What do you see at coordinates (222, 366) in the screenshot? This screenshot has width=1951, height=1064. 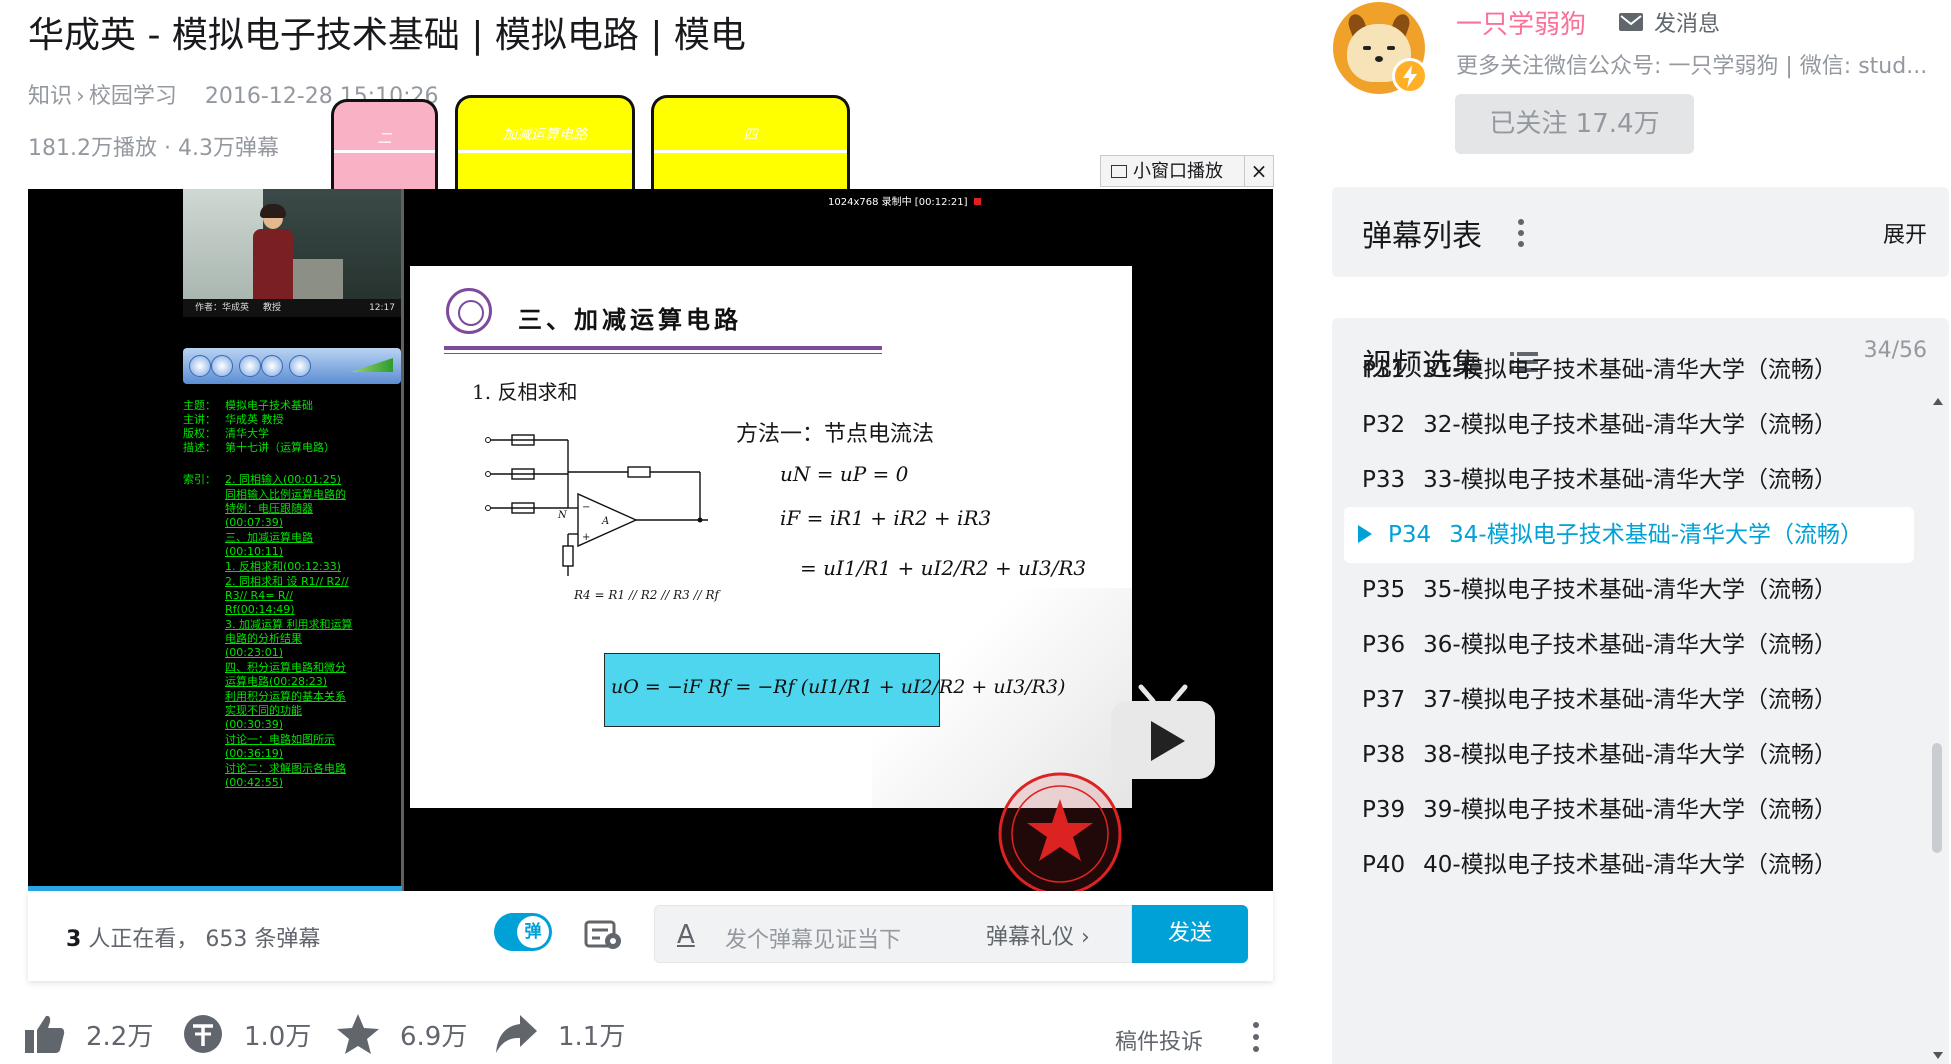 I see `stop-icon` at bounding box center [222, 366].